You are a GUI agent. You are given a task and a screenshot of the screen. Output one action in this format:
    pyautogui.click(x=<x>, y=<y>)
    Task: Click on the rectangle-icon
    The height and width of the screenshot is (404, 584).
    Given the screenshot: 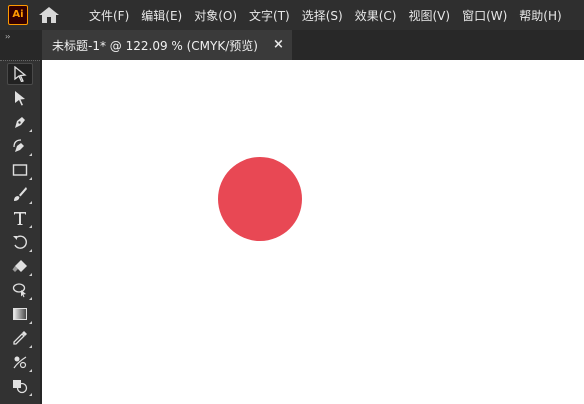 What is the action you would take?
    pyautogui.click(x=20, y=170)
    